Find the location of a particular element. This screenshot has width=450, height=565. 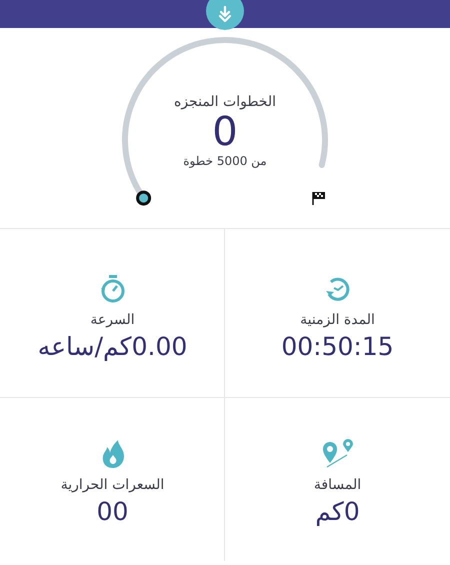

stat-value: 0كم is located at coordinates (337, 511).